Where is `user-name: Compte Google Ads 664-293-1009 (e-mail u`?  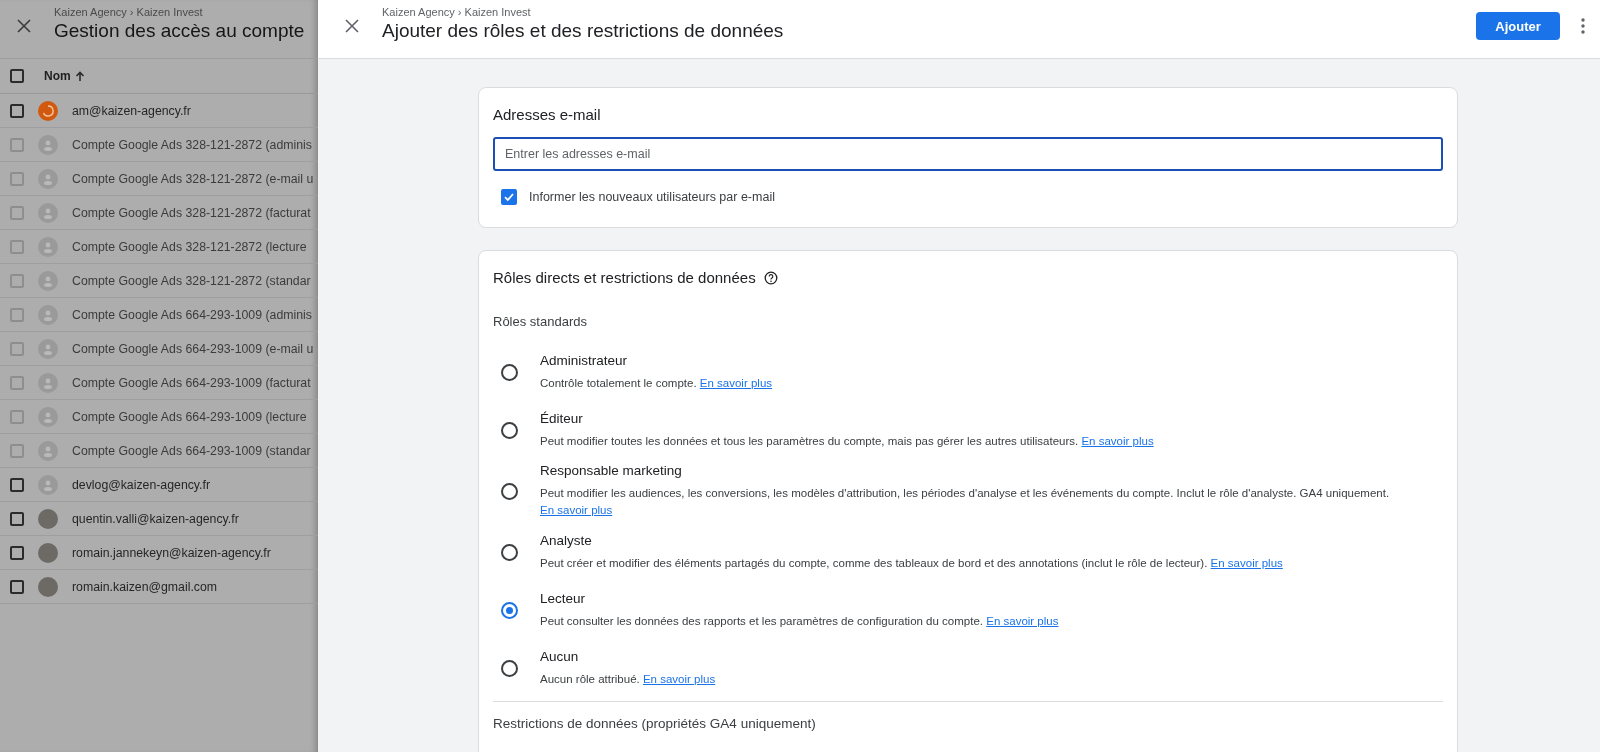
user-name: Compte Google Ads 664-293-1009 (e-mail u is located at coordinates (193, 348).